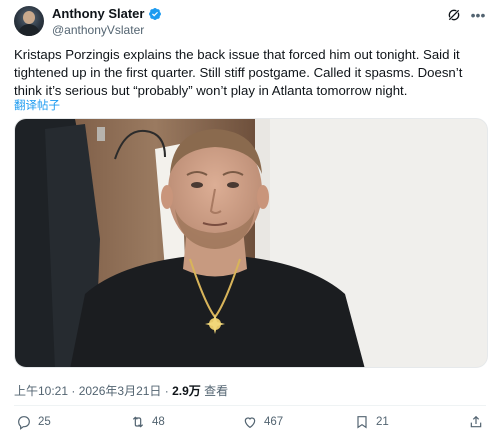  I want to click on author-name-row: Anthony Slater, so click(107, 13).